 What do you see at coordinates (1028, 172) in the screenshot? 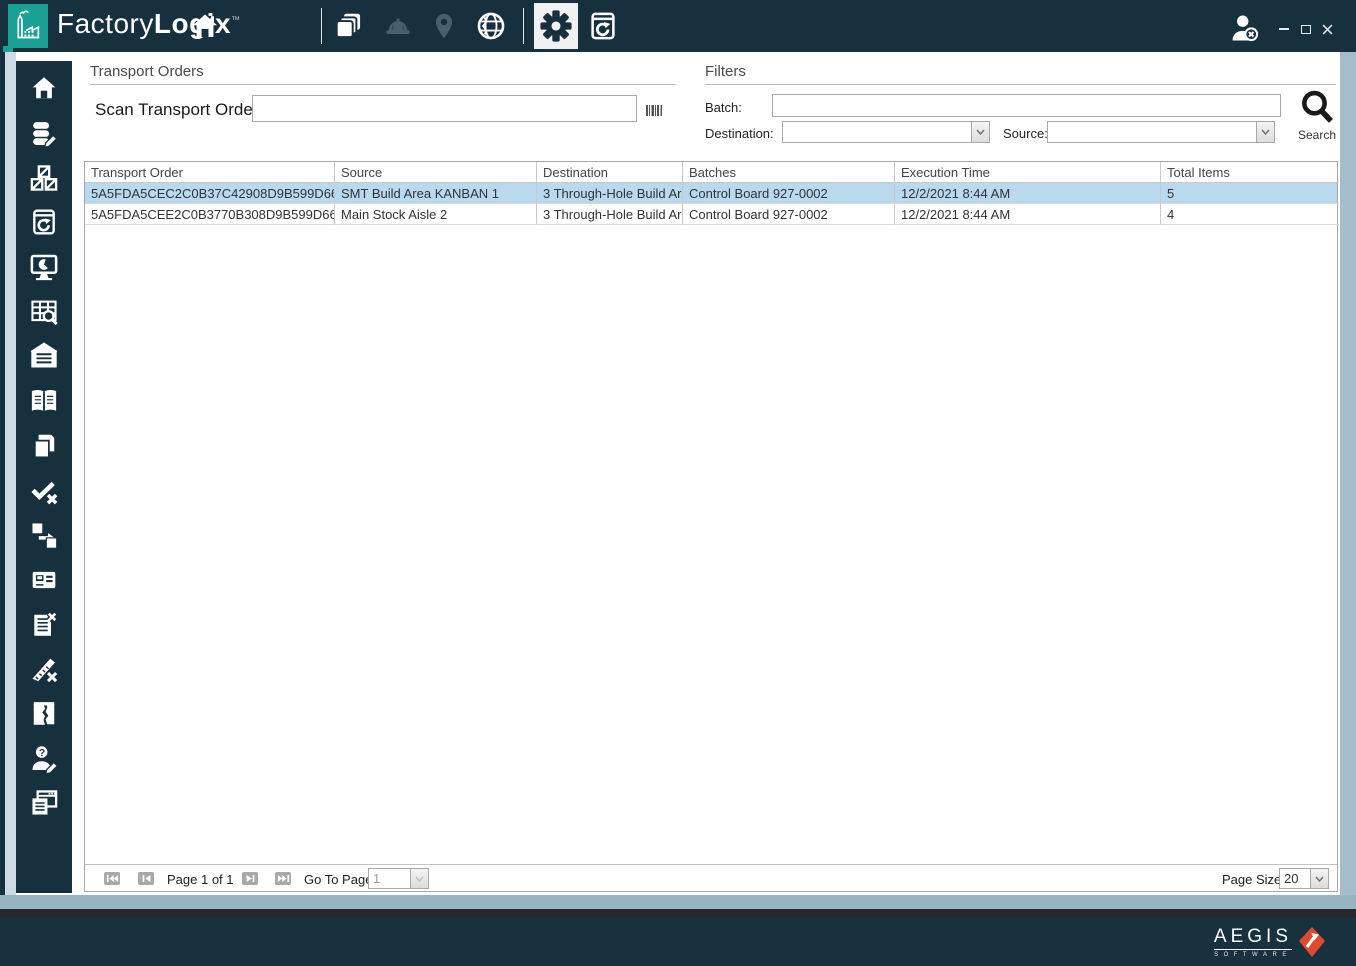
I see `col-header-execution-time: Execution Time` at bounding box center [1028, 172].